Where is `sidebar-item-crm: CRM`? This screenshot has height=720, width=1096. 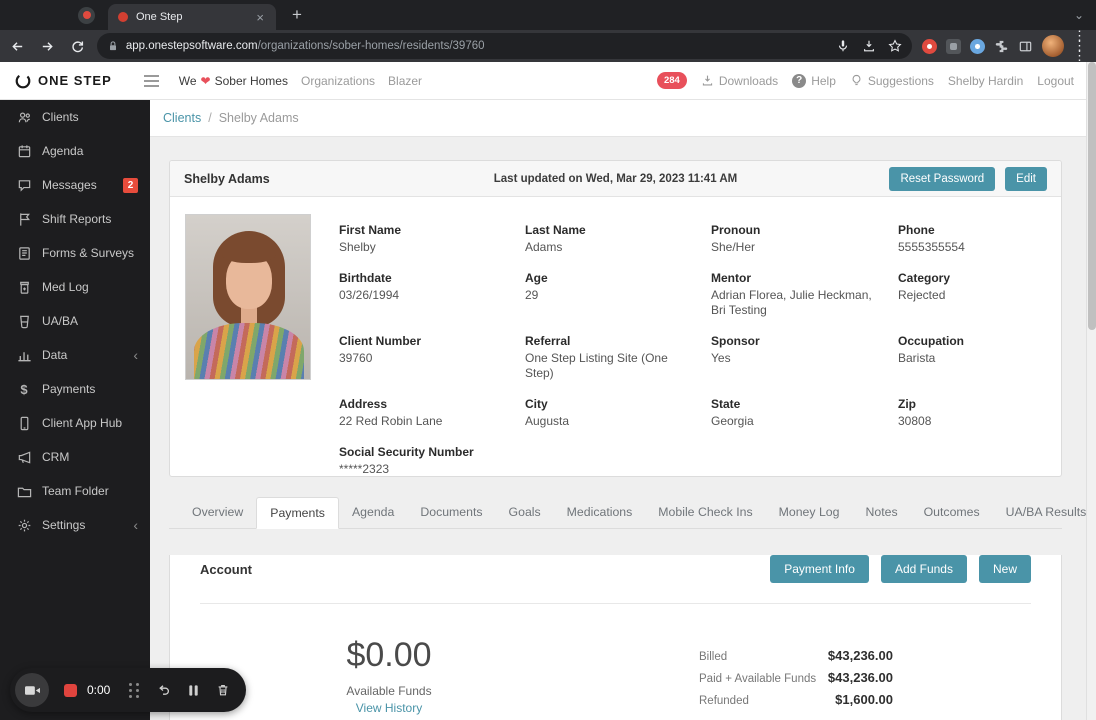
sidebar-item-crm: CRM is located at coordinates (75, 457).